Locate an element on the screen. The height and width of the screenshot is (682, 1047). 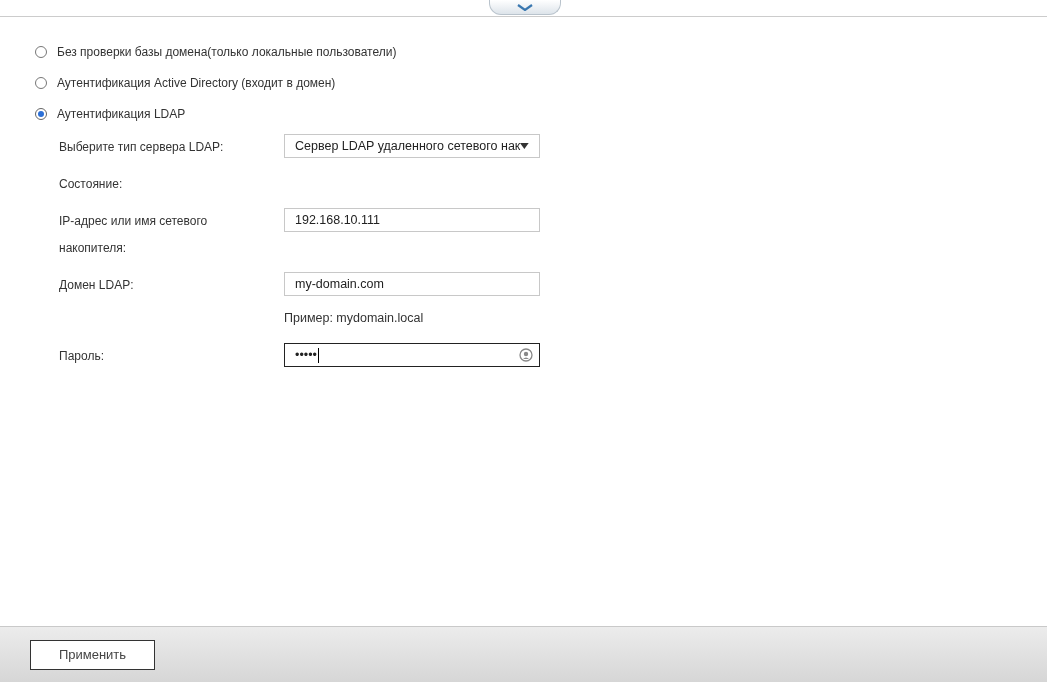
server-type-dropdown: Сервер LDAP удаленного сетевого нак is located at coordinates (412, 146).